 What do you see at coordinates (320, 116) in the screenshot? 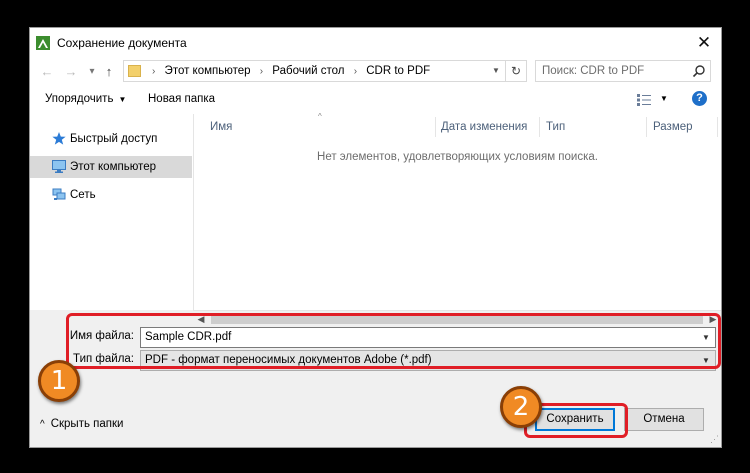
I see `sort-ascending-icon: ^` at bounding box center [320, 116].